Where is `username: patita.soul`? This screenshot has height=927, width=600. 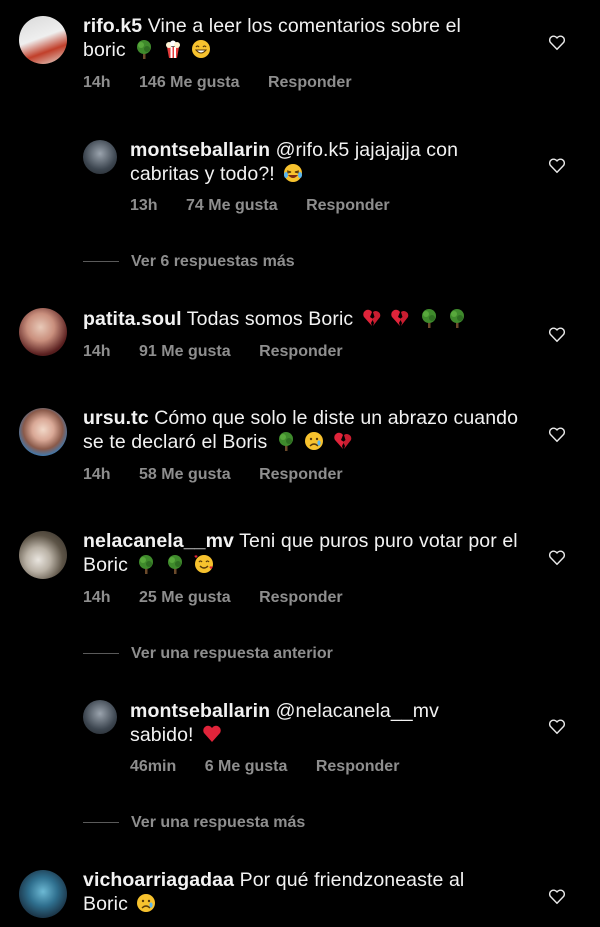 username: patita.soul is located at coordinates (132, 319).